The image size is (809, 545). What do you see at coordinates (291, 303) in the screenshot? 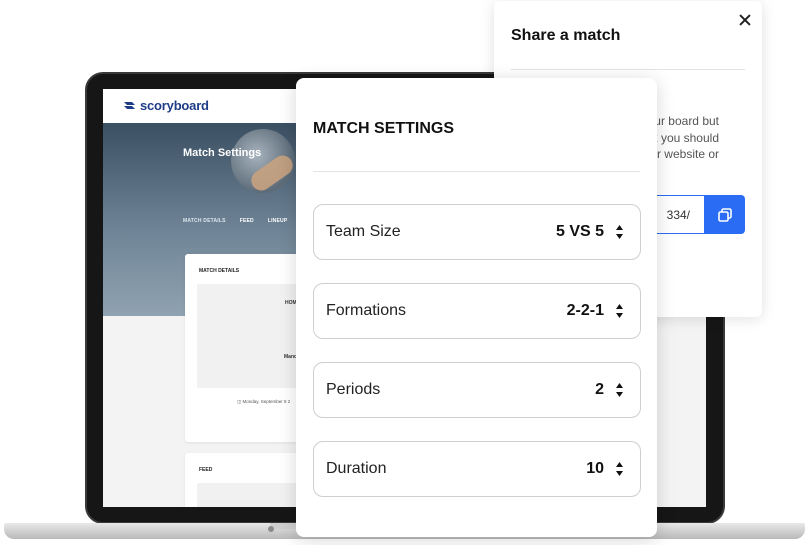
I see `home-label: HOM` at bounding box center [291, 303].